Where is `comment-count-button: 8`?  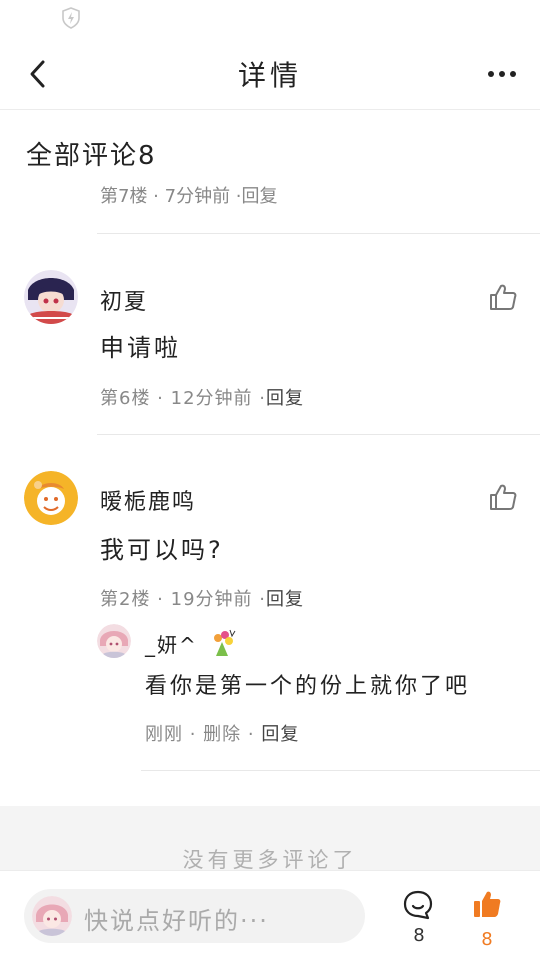 comment-count-button: 8 is located at coordinates (419, 921).